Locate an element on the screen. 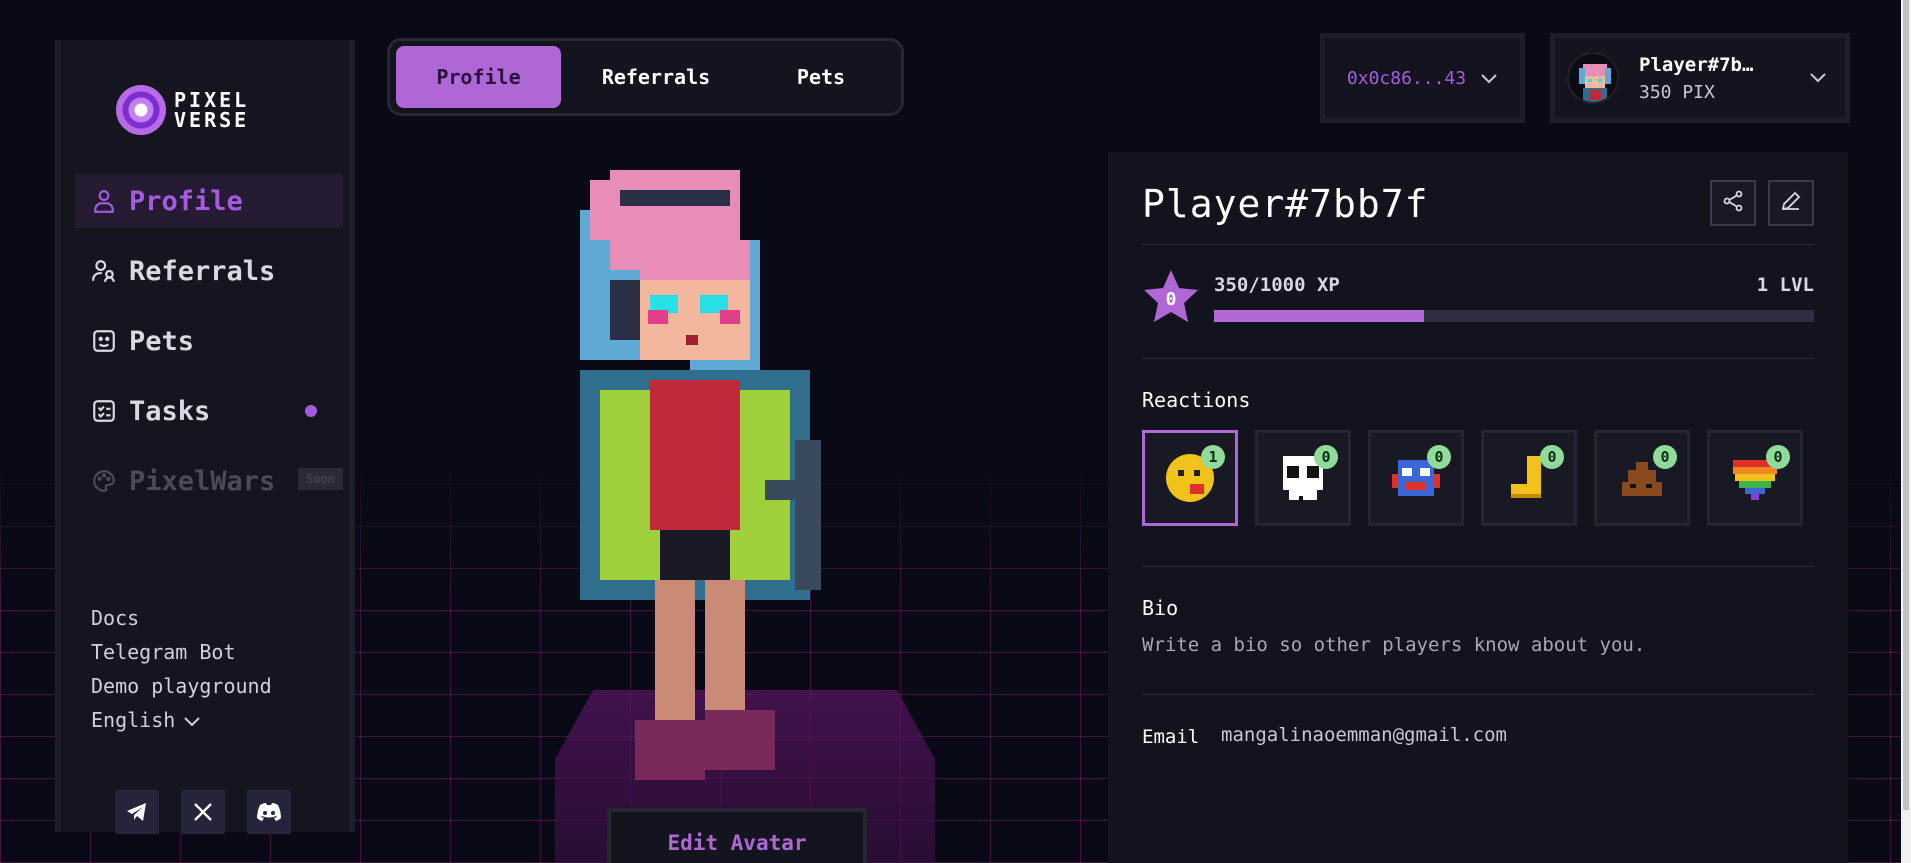 The image size is (1911, 863). telegram-bot-link: Telegram Bot is located at coordinates (181, 652).